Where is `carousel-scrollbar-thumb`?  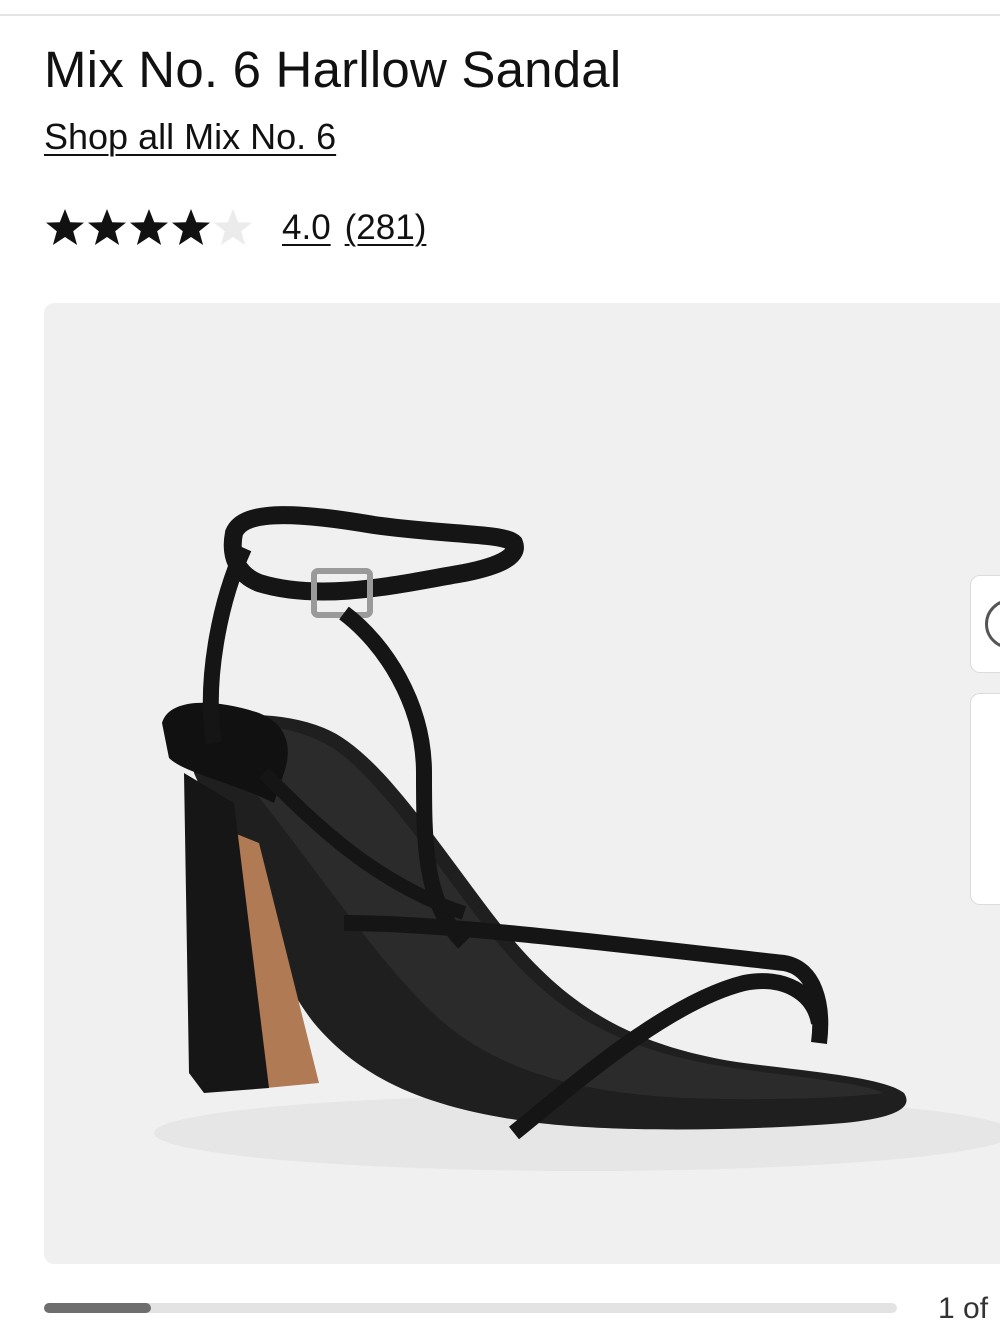
carousel-scrollbar-thumb is located at coordinates (97, 1308).